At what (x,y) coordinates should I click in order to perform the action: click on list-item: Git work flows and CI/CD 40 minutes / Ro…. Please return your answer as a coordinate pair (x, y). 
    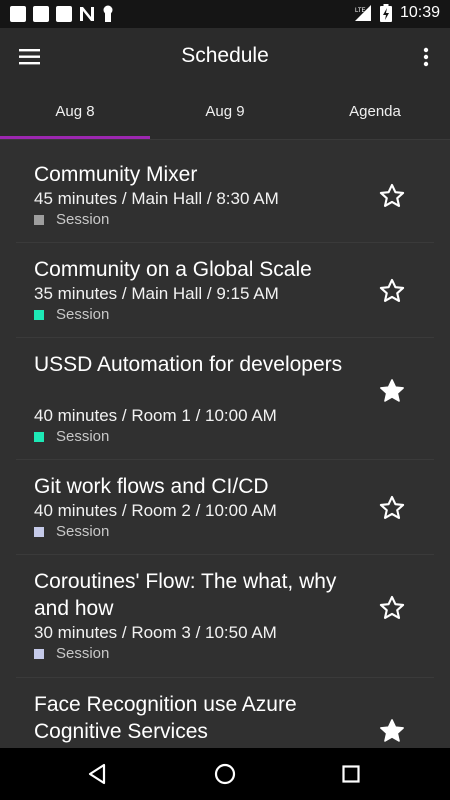
    Looking at the image, I should click on (225, 507).